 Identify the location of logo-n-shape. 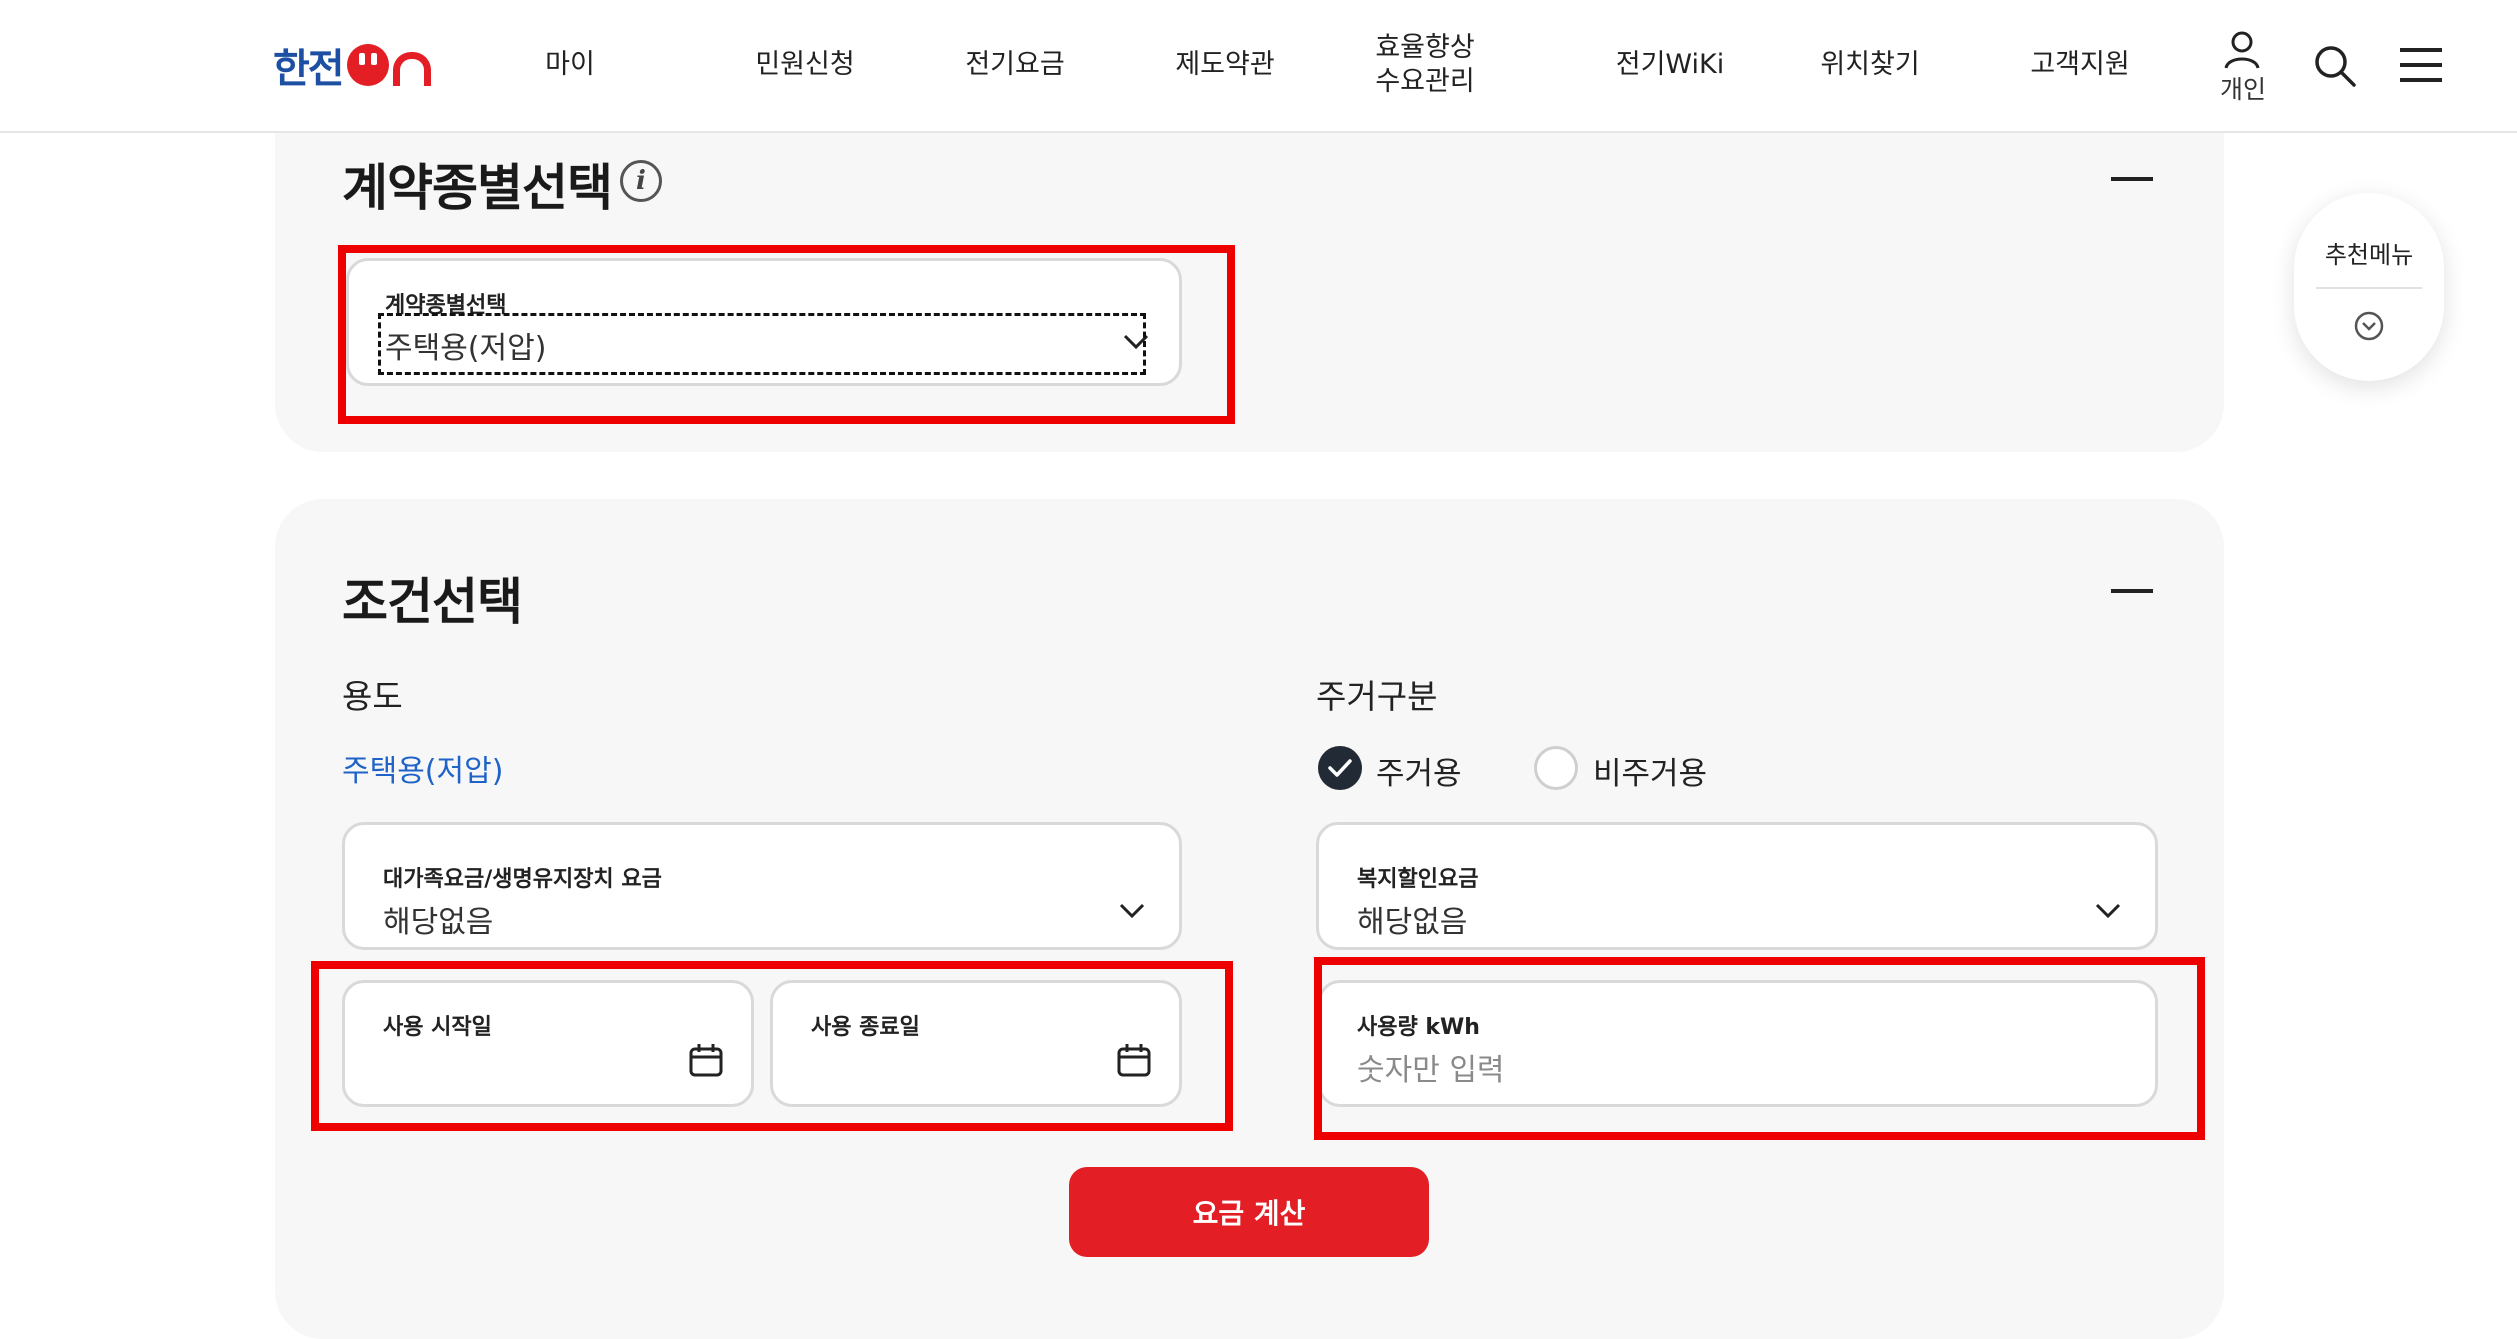
(411, 69).